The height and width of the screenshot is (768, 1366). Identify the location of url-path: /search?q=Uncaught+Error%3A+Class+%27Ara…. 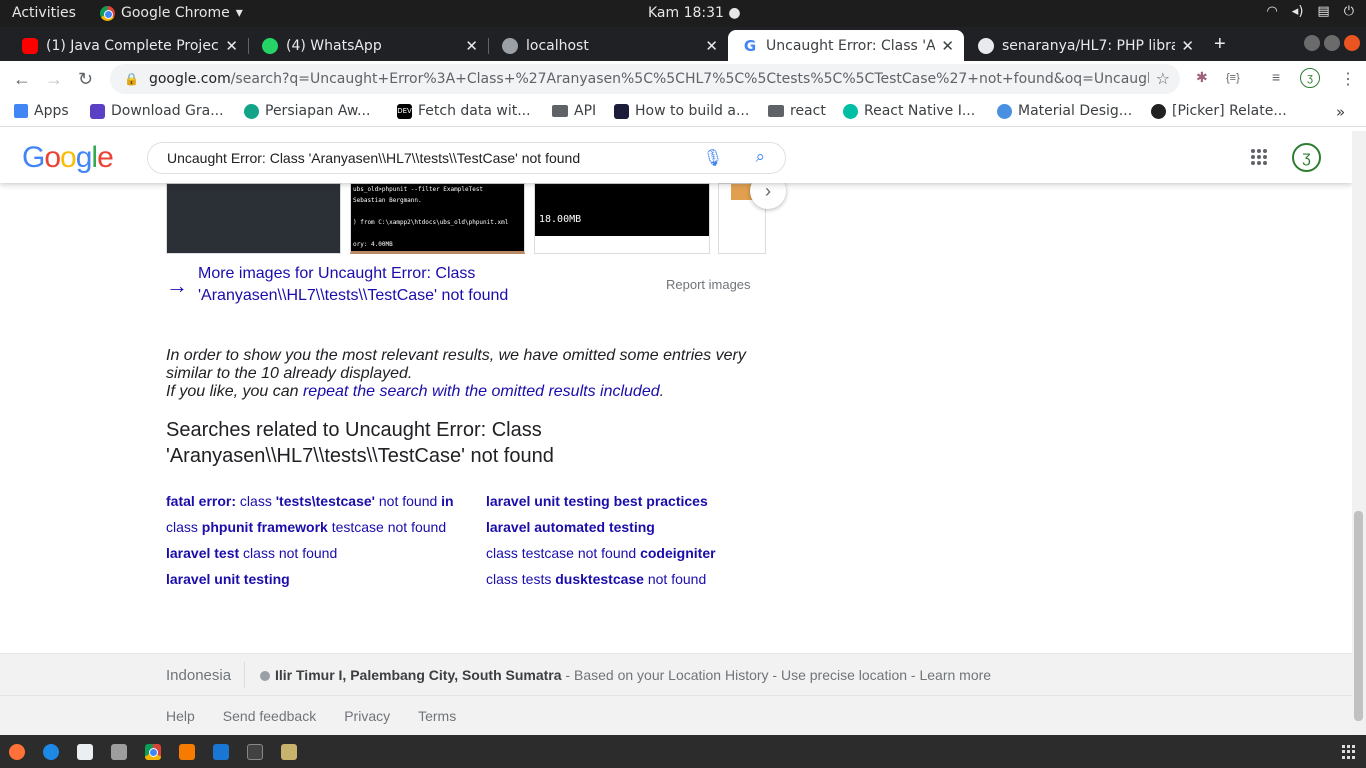
(689, 79).